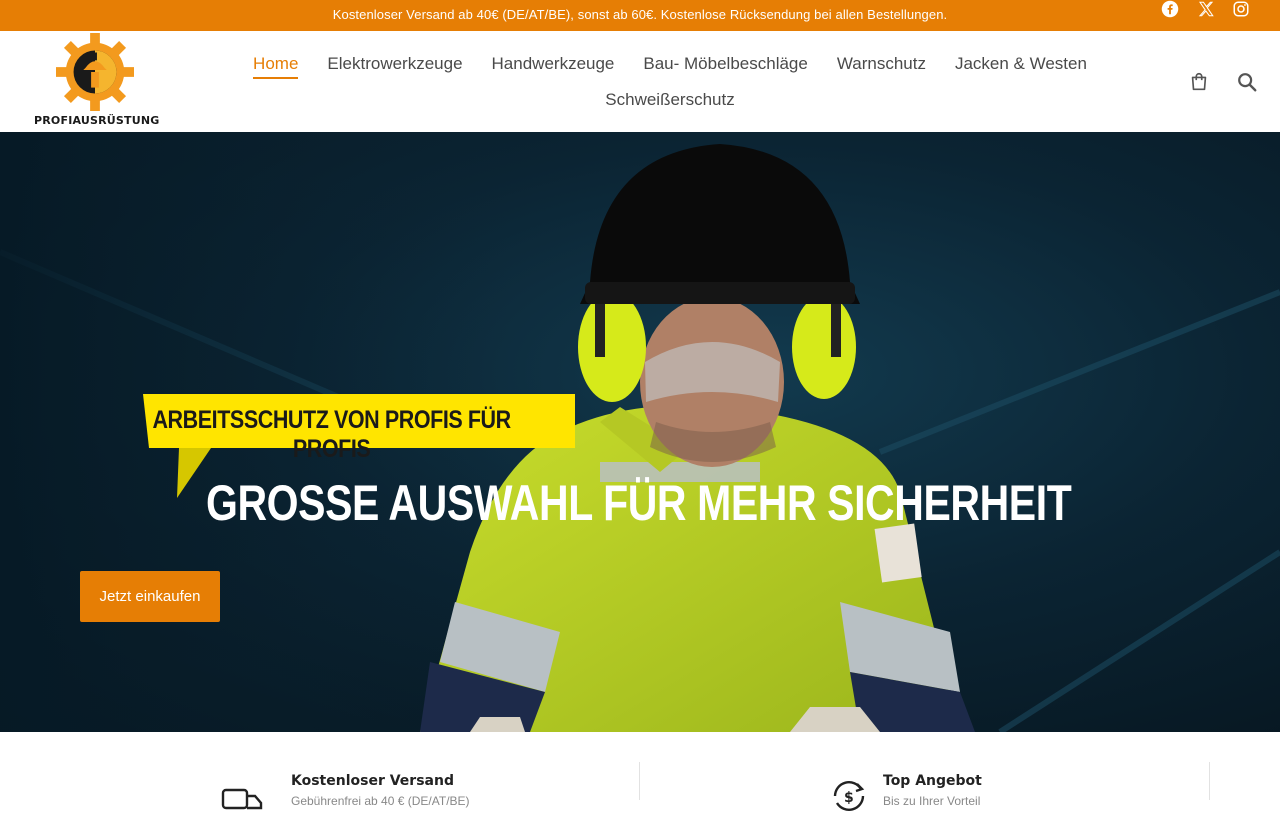 The width and height of the screenshot is (1280, 824). I want to click on feature-subtitle: Gebührenfrei ab 40 € (DE/AT/BE), so click(380, 801).